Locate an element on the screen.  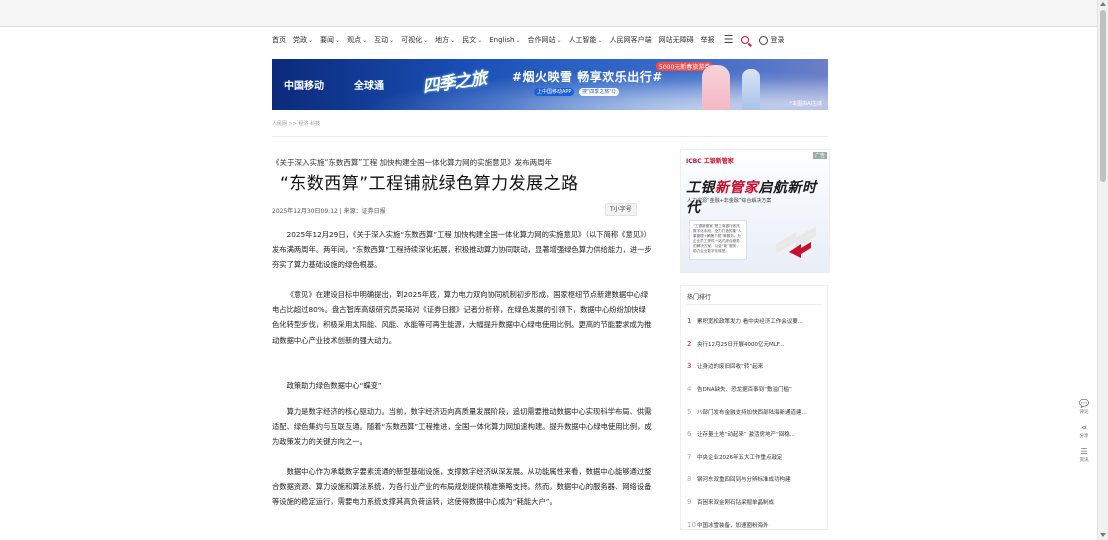
banner-slogan: #烟火映雪 畅享欢乐出行# is located at coordinates (587, 77).